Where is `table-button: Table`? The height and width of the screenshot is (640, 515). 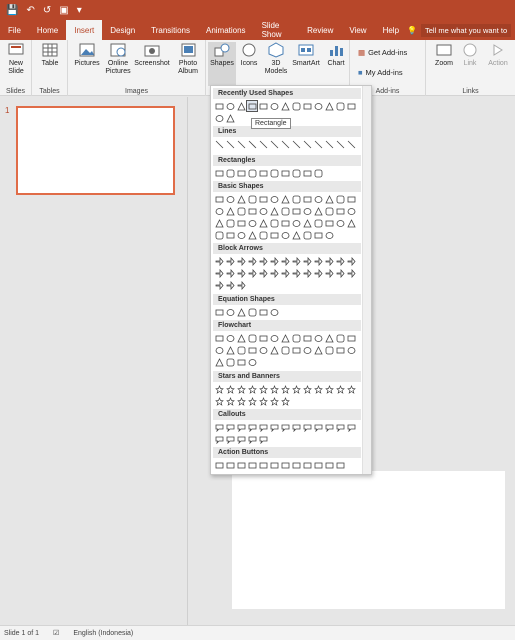
table-button: Table is located at coordinates (50, 55).